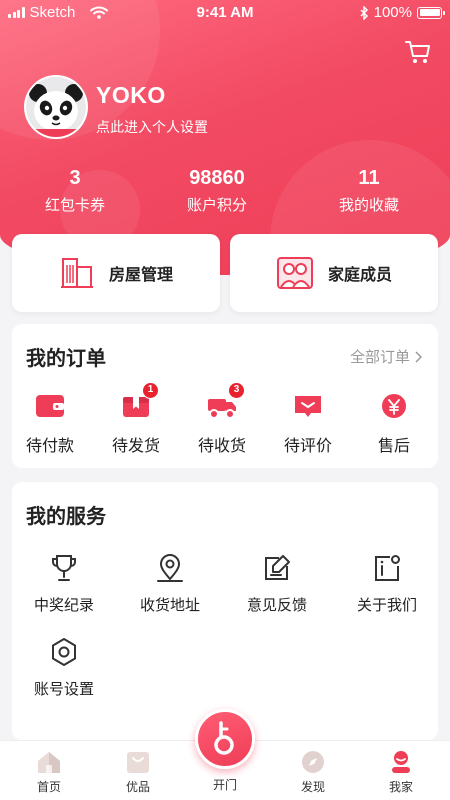 Image resolution: width=450 pixels, height=800 pixels. I want to click on profile-settings-link: 点此进入个人设置, so click(152, 127).